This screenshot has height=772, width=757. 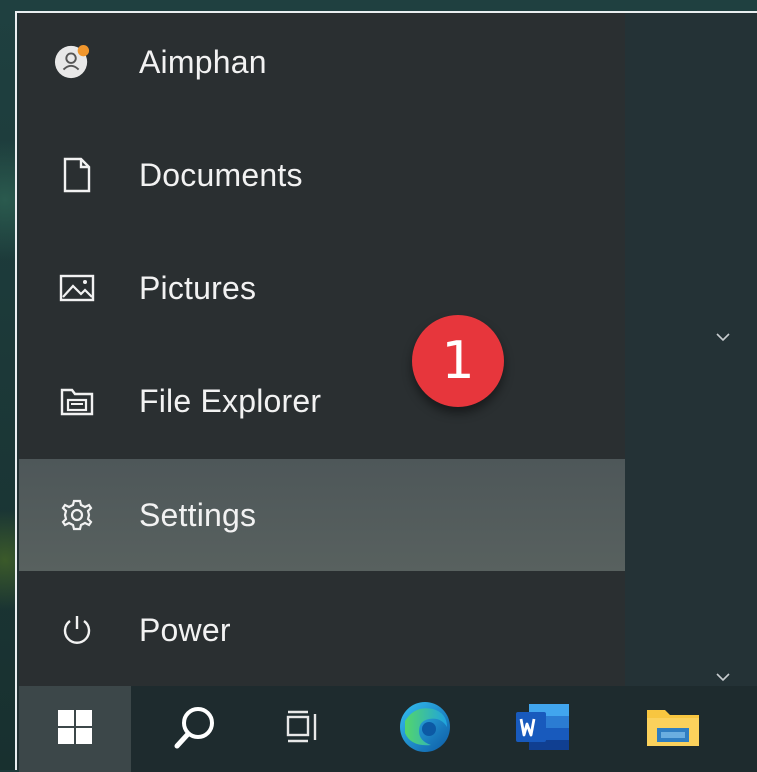 I want to click on pictures-label: Pictures, so click(x=198, y=287).